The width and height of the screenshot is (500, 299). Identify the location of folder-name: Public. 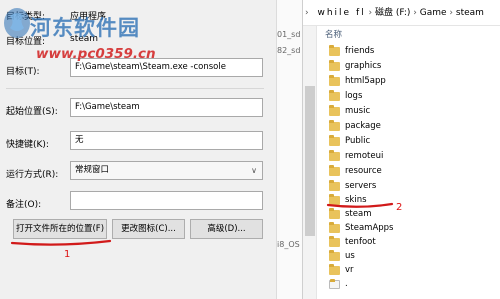
(358, 141).